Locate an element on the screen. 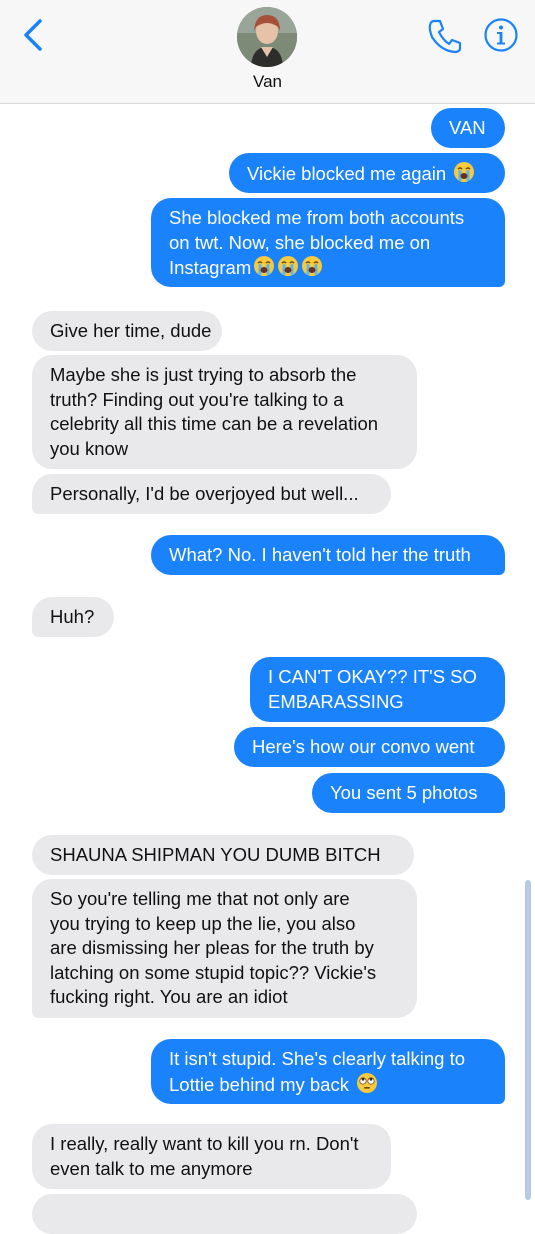  scrollbar is located at coordinates (528, 1040).